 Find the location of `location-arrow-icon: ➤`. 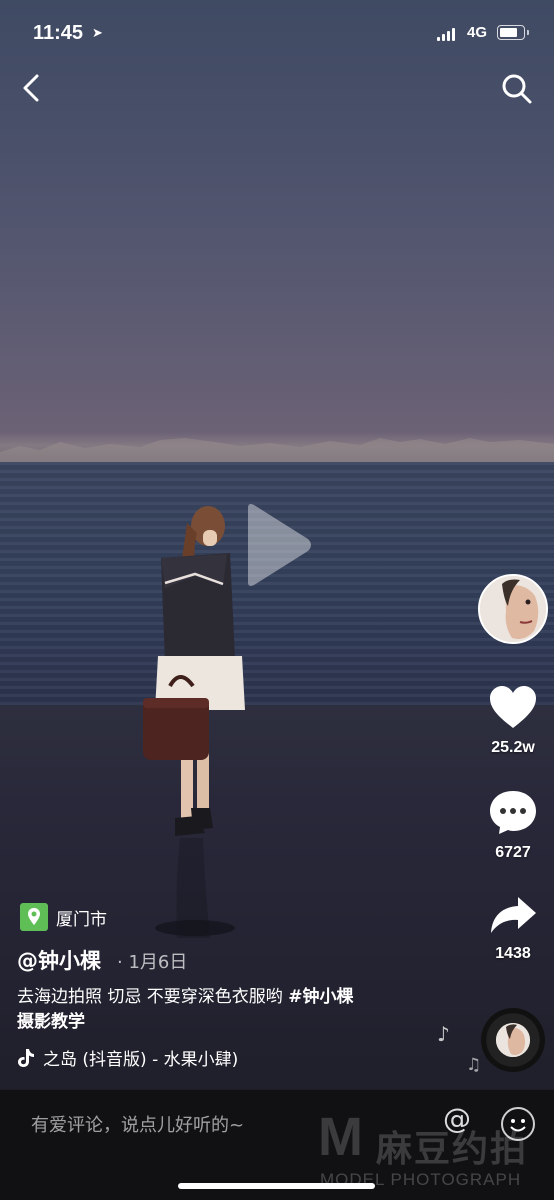

location-arrow-icon: ➤ is located at coordinates (97, 33).